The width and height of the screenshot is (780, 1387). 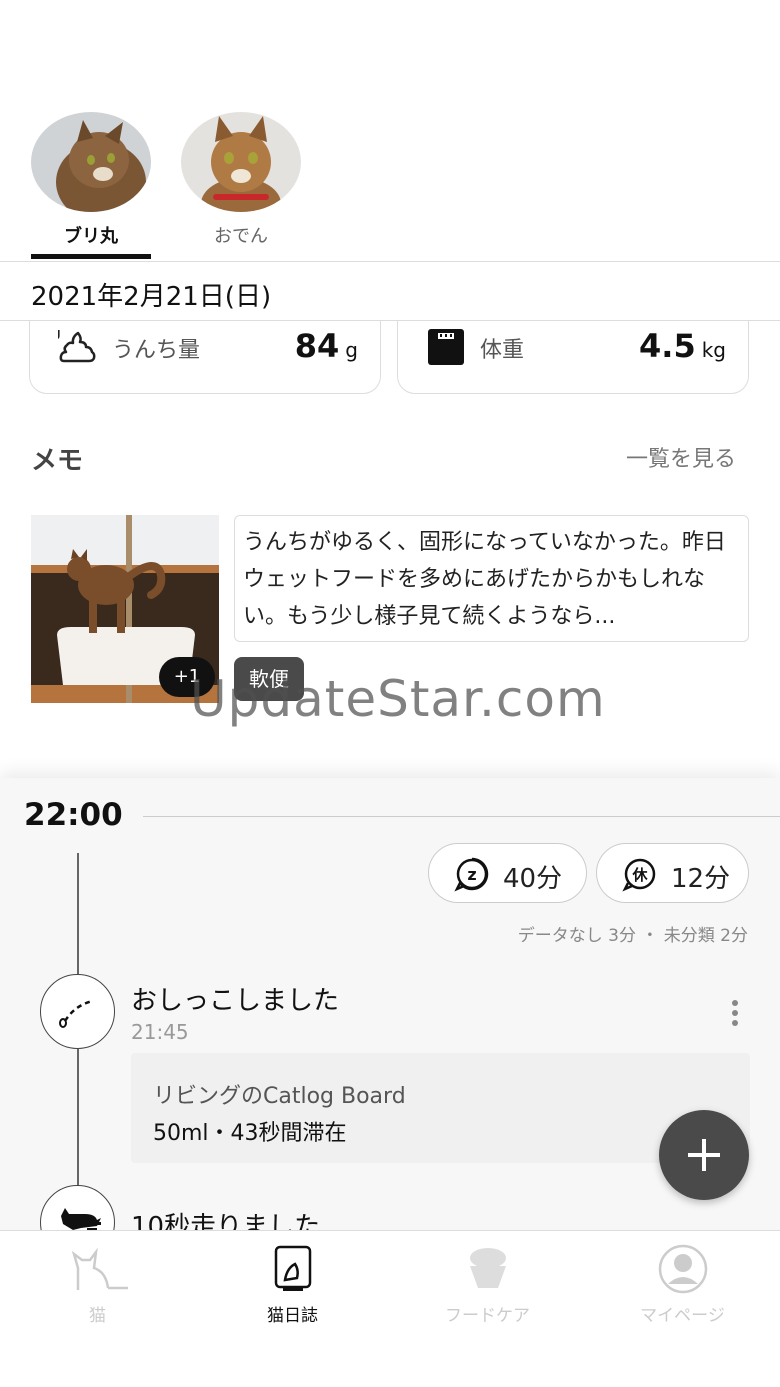 What do you see at coordinates (502, 350) in the screenshot?
I see `stat-label: 体重` at bounding box center [502, 350].